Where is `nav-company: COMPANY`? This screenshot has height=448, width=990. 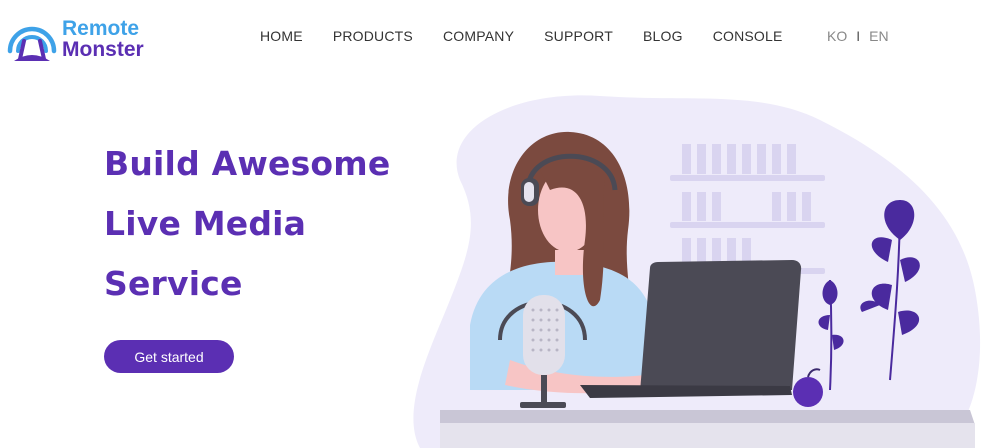
nav-company: COMPANY is located at coordinates (478, 36).